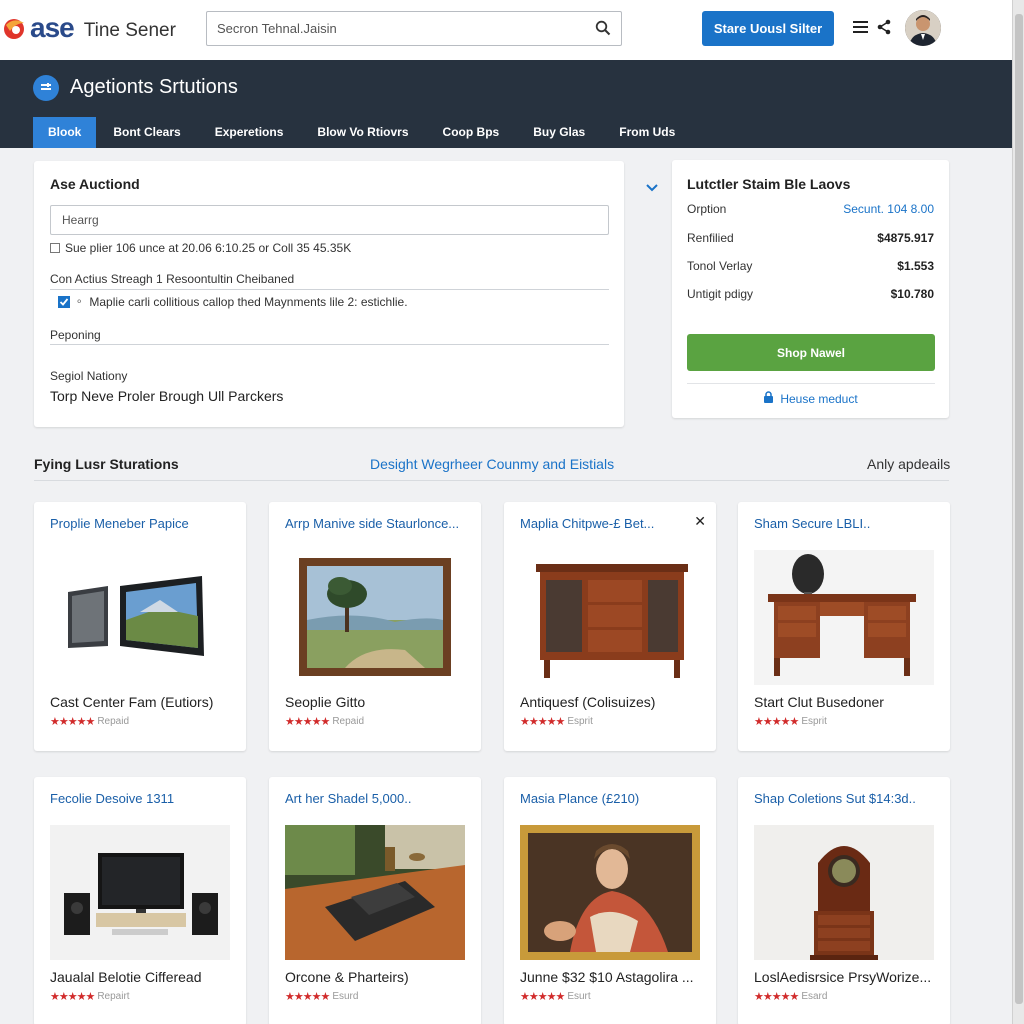  Describe the element at coordinates (46, 88) in the screenshot. I see `section-logo-icon` at that location.